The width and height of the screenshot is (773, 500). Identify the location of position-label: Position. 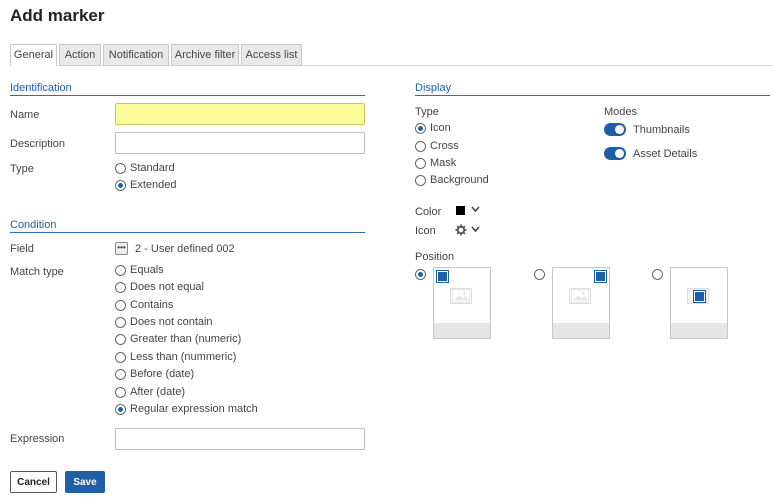
(435, 257).